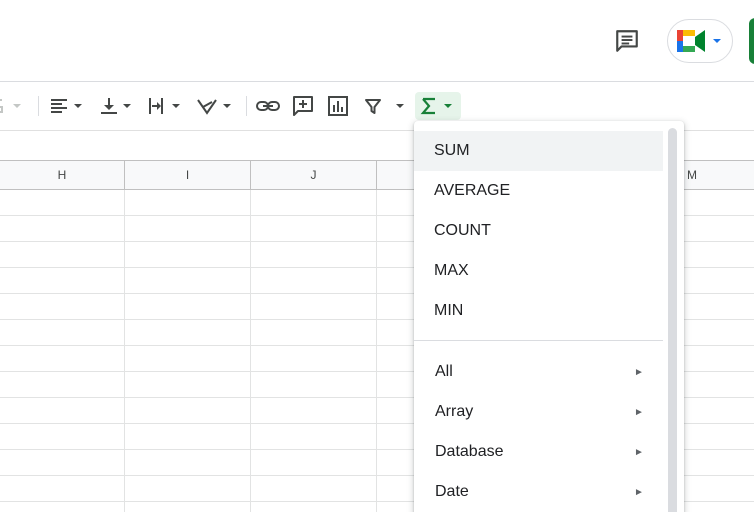 The width and height of the screenshot is (754, 512). I want to click on share-button, so click(751, 41).